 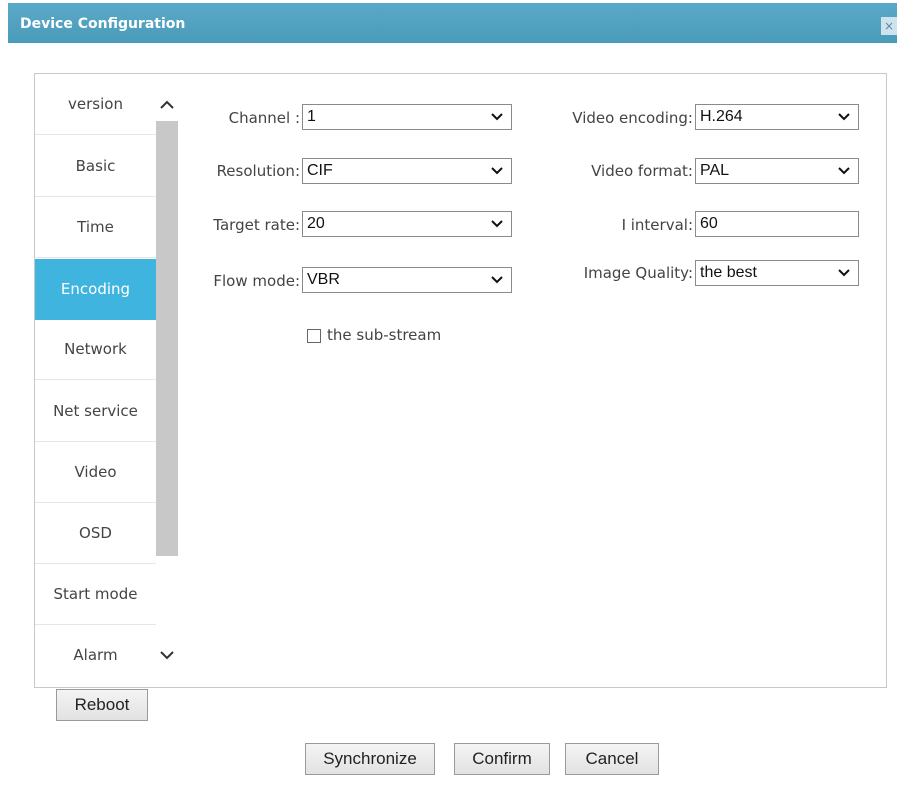 What do you see at coordinates (777, 224) in the screenshot?
I see `i-interval-input: 60` at bounding box center [777, 224].